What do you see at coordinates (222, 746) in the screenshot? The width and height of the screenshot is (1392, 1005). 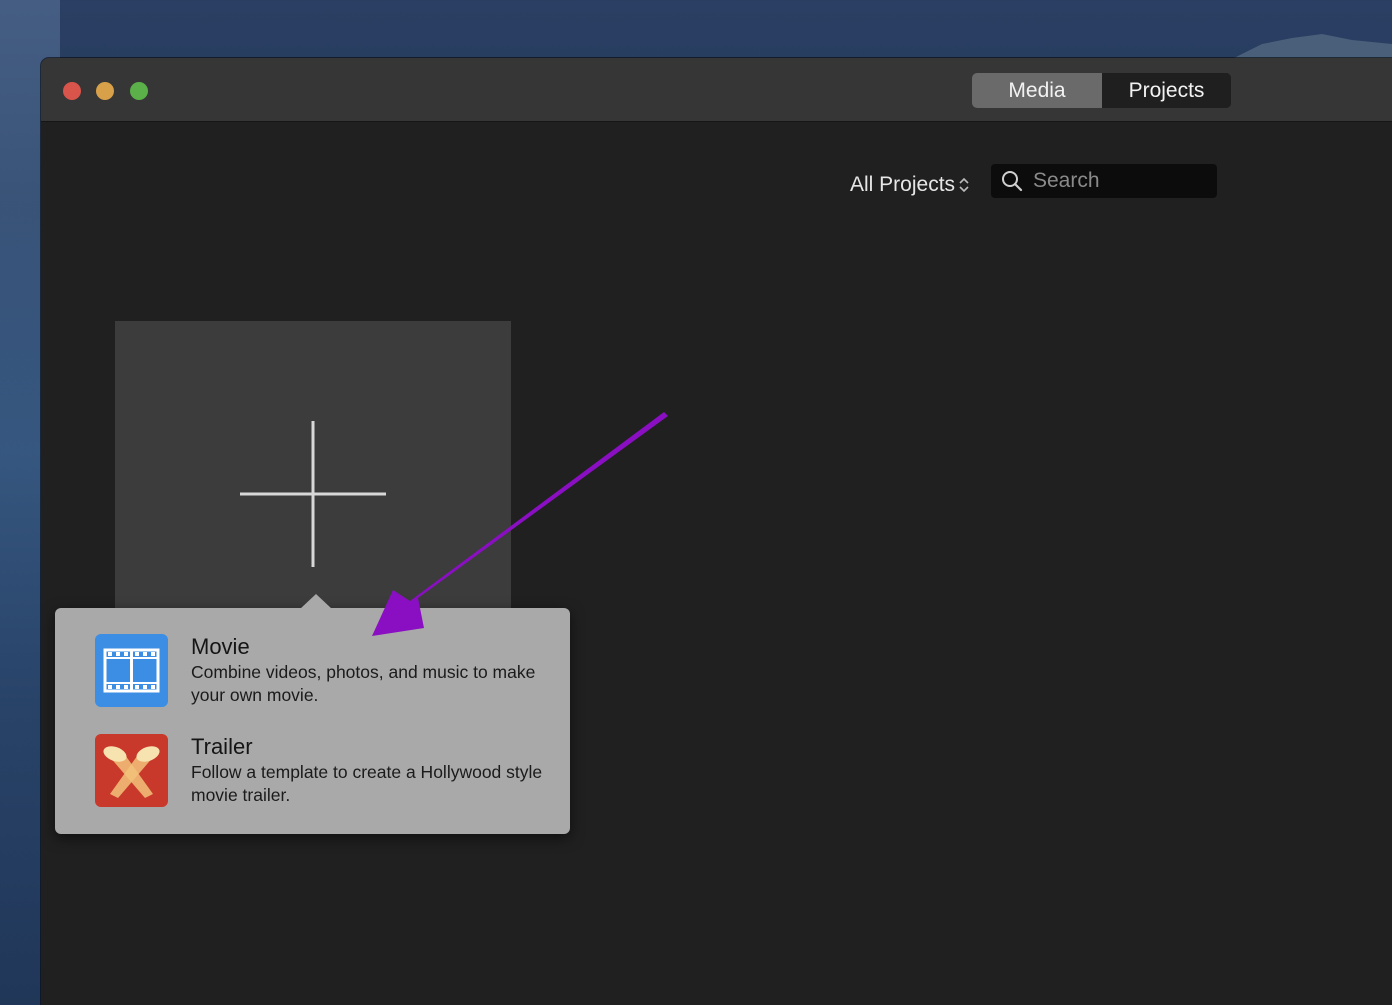 I see `option-title: Trailer` at bounding box center [222, 746].